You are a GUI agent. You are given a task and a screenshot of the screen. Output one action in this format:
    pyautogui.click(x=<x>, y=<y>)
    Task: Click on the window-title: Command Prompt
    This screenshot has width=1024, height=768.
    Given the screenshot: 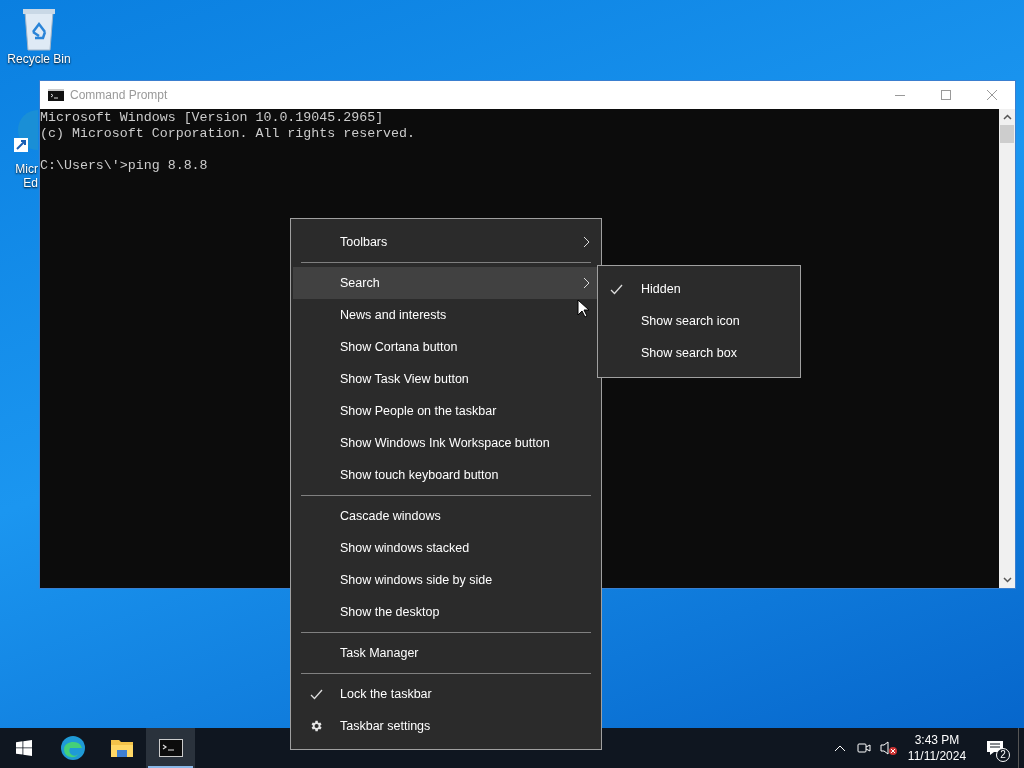 What is the action you would take?
    pyautogui.click(x=119, y=95)
    